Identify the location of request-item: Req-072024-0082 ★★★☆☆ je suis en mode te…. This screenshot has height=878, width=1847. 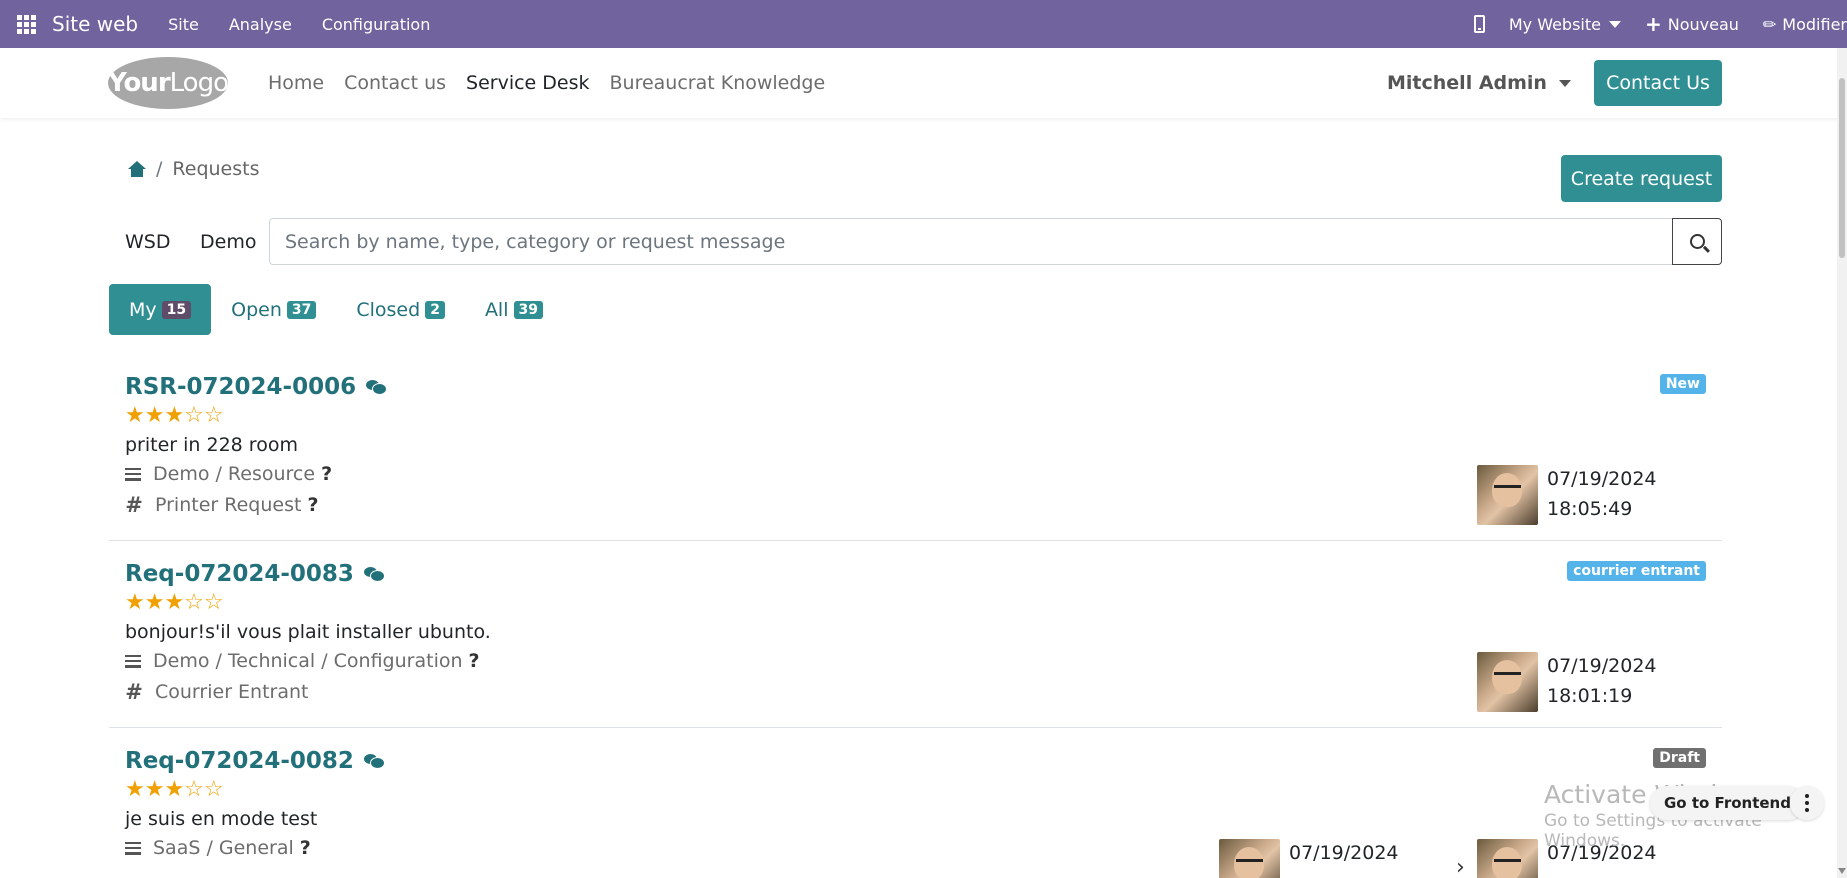
(915, 803).